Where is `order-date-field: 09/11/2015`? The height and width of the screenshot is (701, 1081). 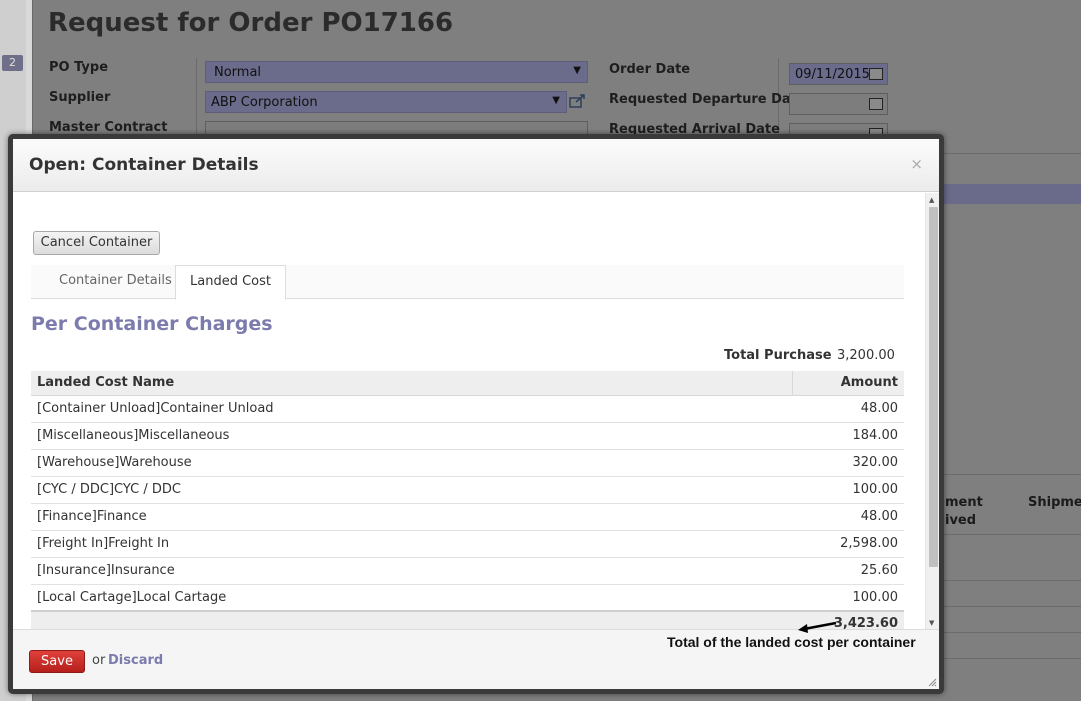
order-date-field: 09/11/2015 is located at coordinates (838, 74).